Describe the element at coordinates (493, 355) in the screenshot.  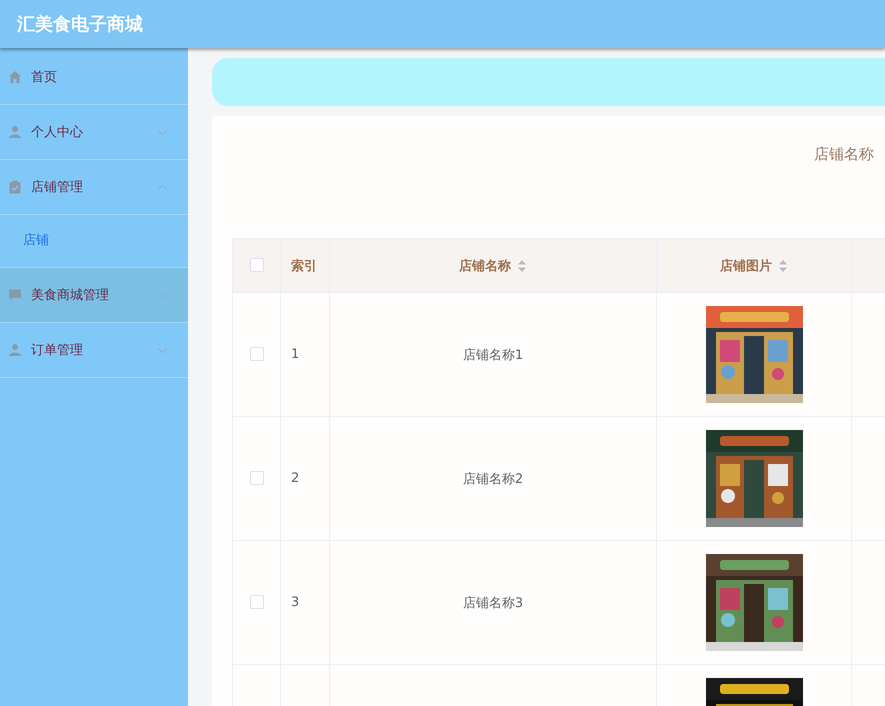
I see `table-cell: 店铺名称1` at that location.